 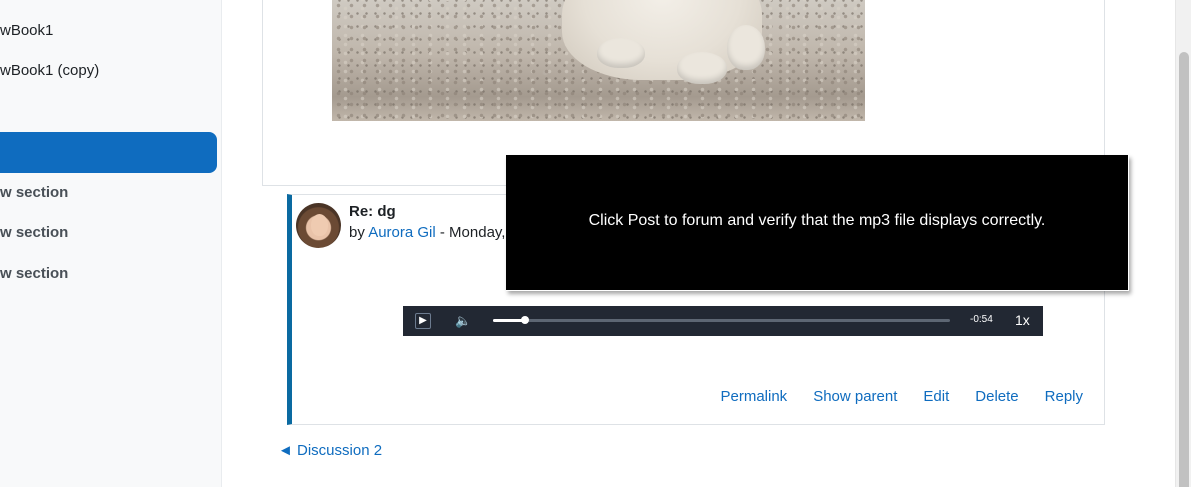 What do you see at coordinates (621, 53) in the screenshot?
I see `image-dog-paw-left` at bounding box center [621, 53].